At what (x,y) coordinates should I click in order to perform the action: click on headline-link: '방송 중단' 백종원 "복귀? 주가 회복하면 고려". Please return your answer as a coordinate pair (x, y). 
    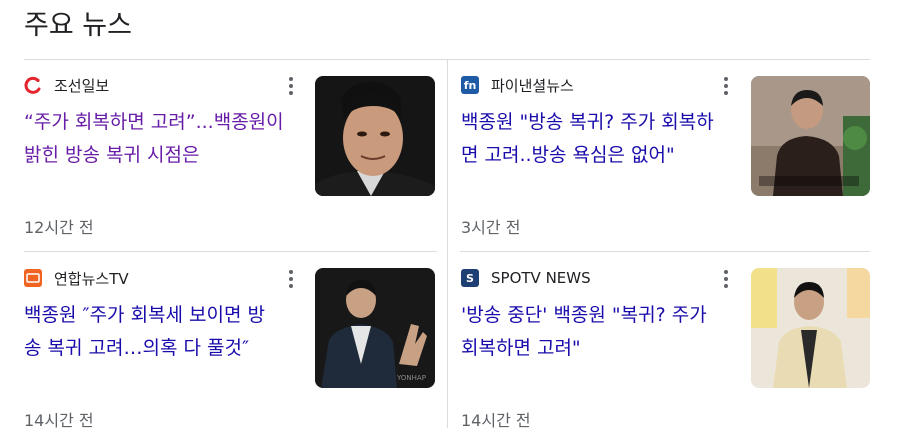
    Looking at the image, I should click on (584, 332).